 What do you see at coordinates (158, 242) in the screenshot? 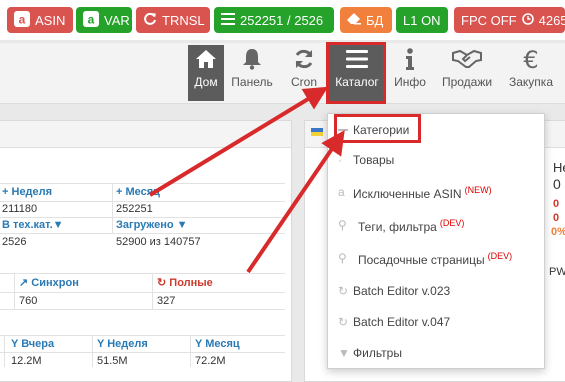
I see `loaded-value: 52900 из 140757` at bounding box center [158, 242].